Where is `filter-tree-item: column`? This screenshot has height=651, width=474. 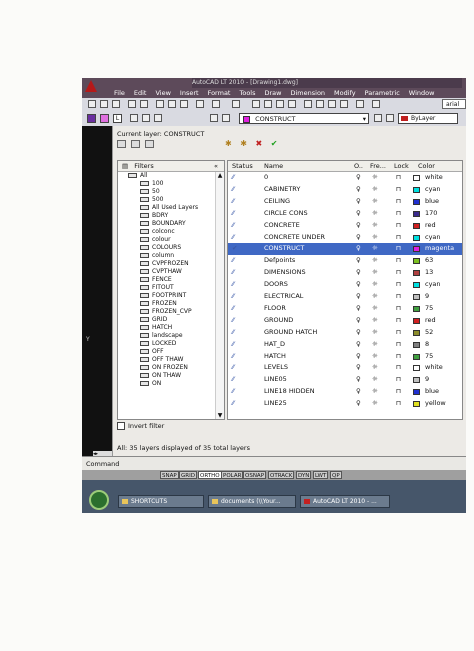 filter-tree-item: column is located at coordinates (167, 256).